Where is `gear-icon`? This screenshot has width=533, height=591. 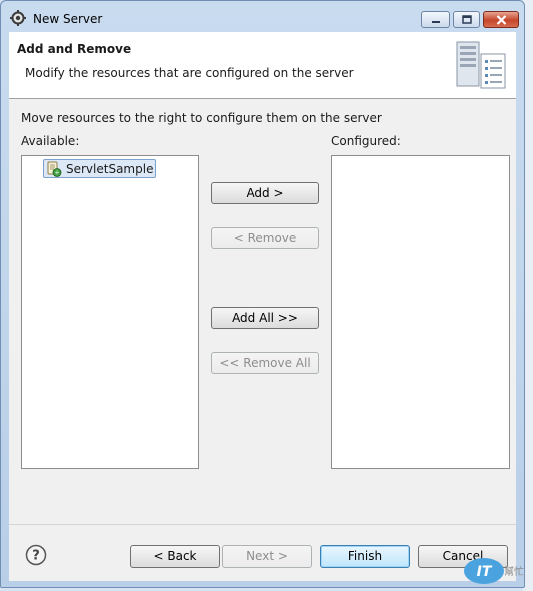 gear-icon is located at coordinates (18, 18).